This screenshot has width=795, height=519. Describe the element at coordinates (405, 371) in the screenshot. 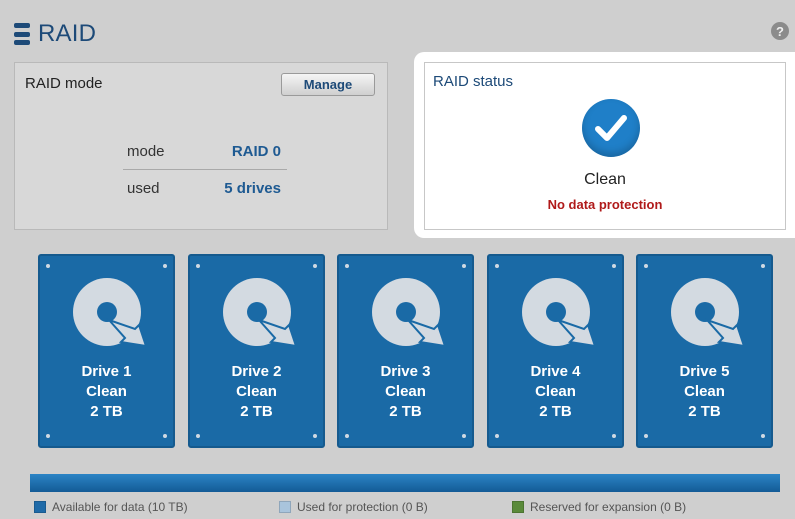

I see `drive-name: Drive 3` at that location.